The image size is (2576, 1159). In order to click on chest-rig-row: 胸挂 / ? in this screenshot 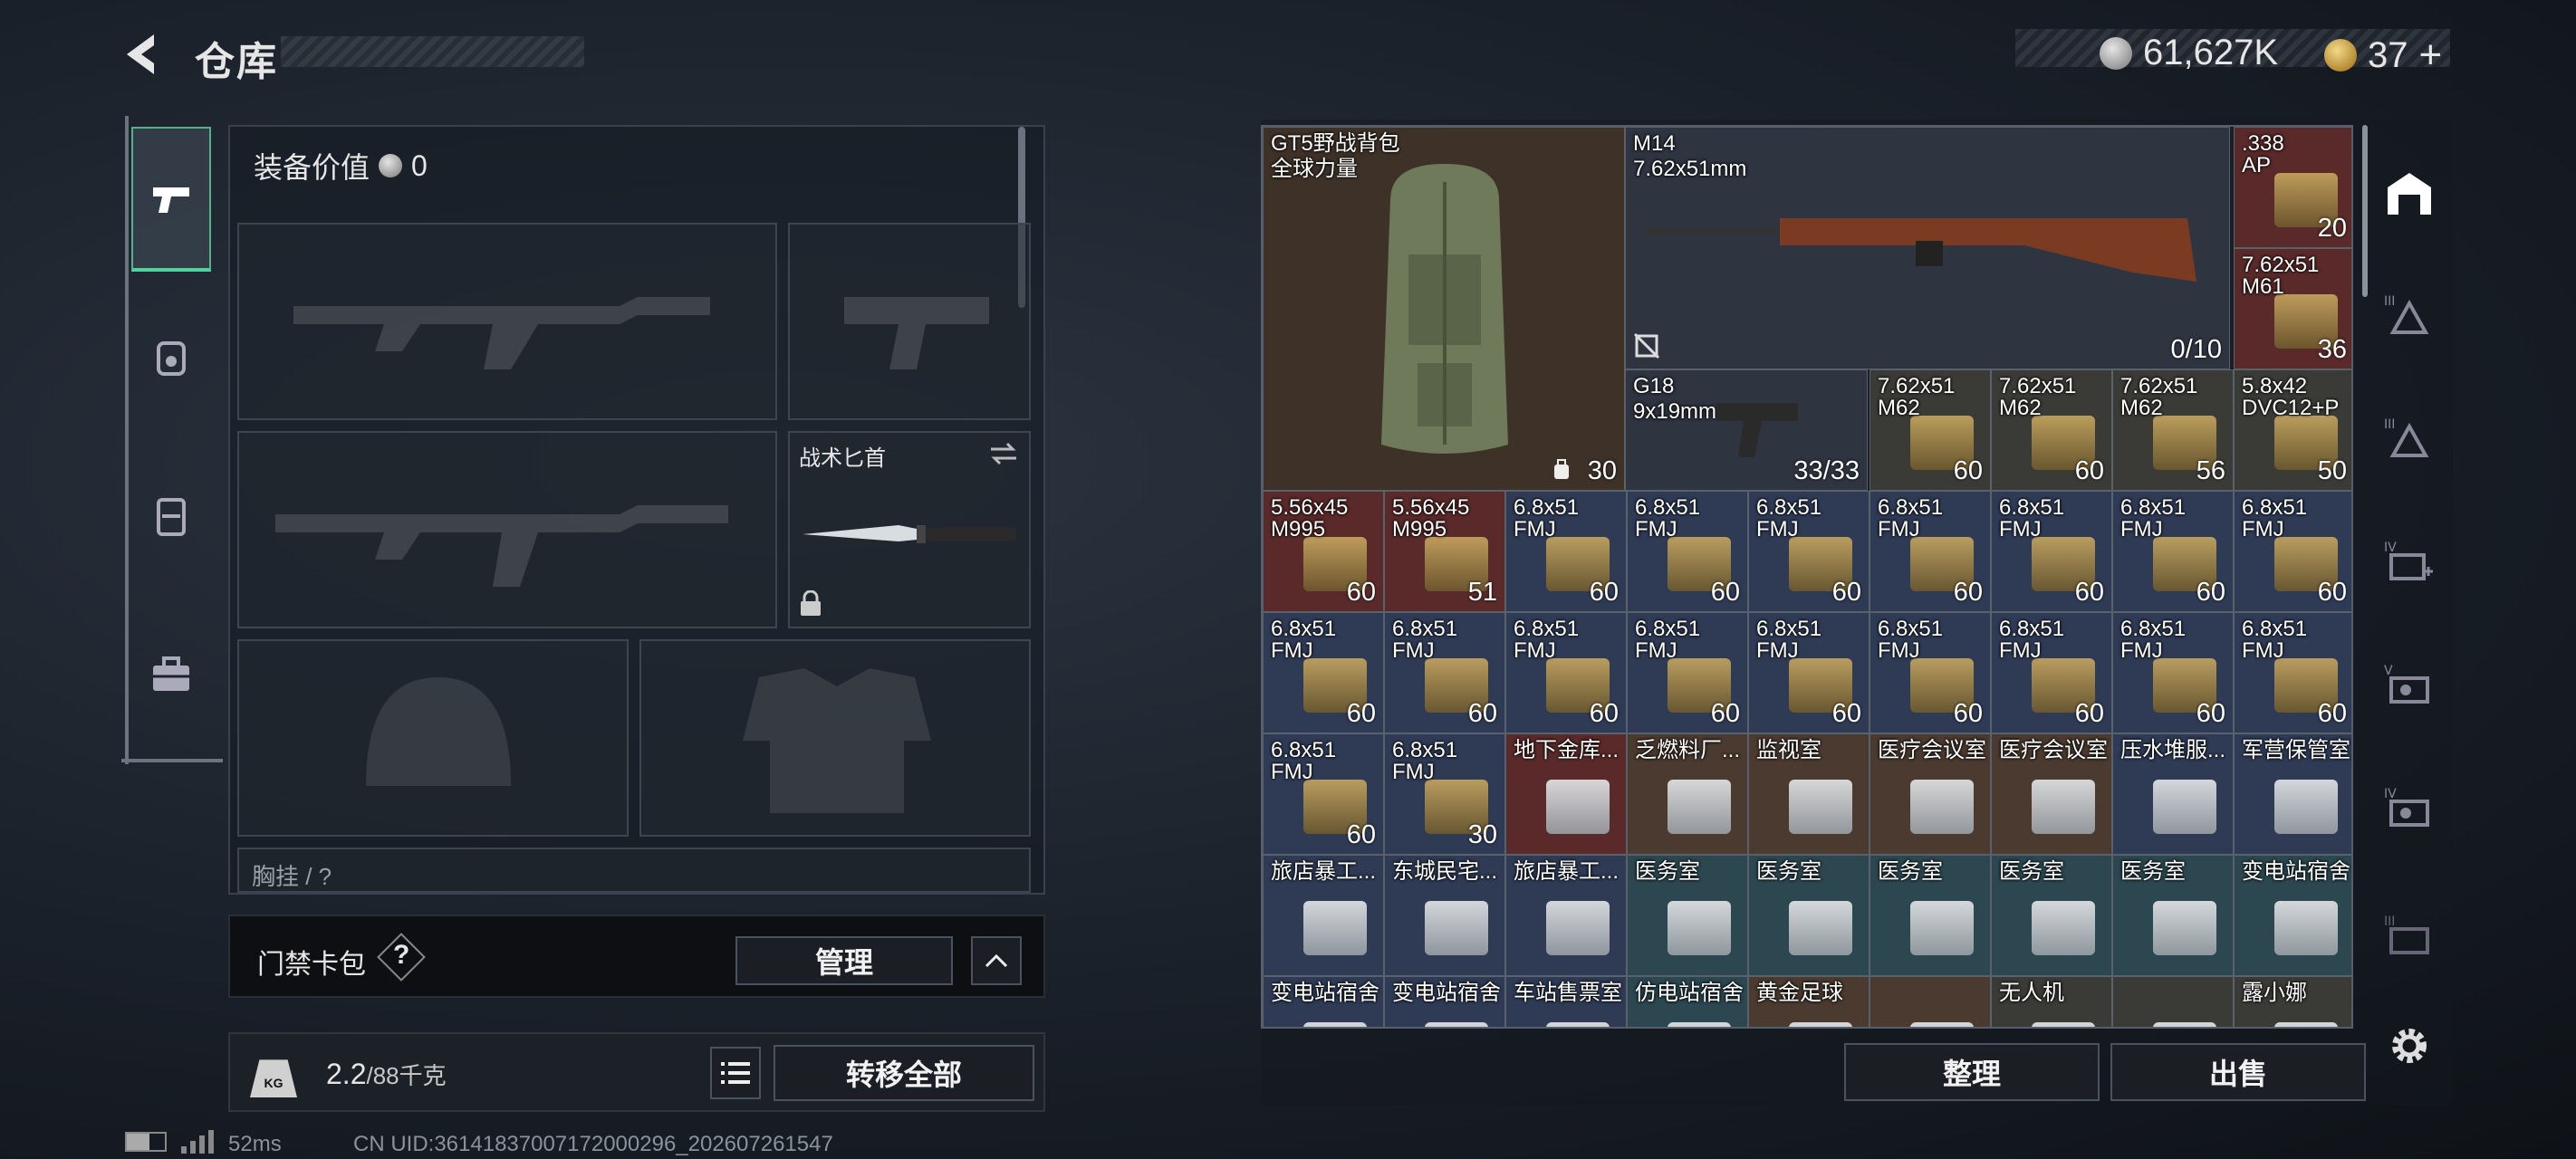, I will do `click(634, 871)`.